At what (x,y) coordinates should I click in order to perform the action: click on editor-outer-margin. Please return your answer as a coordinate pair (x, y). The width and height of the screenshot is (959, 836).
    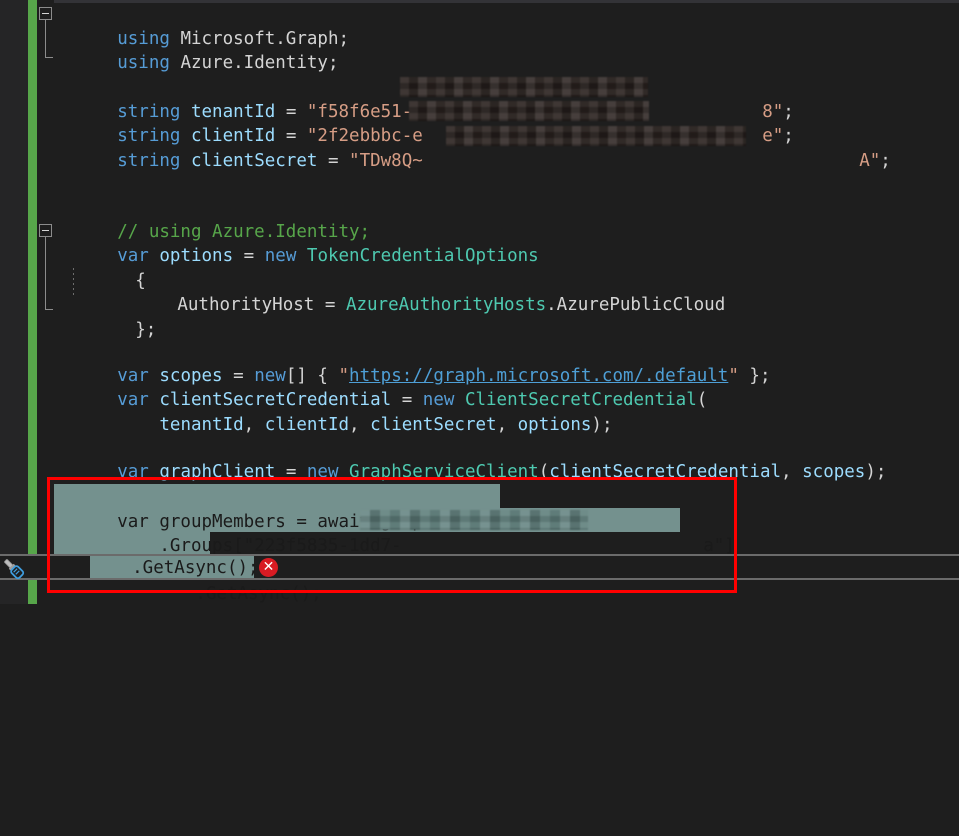
    Looking at the image, I should click on (14, 302).